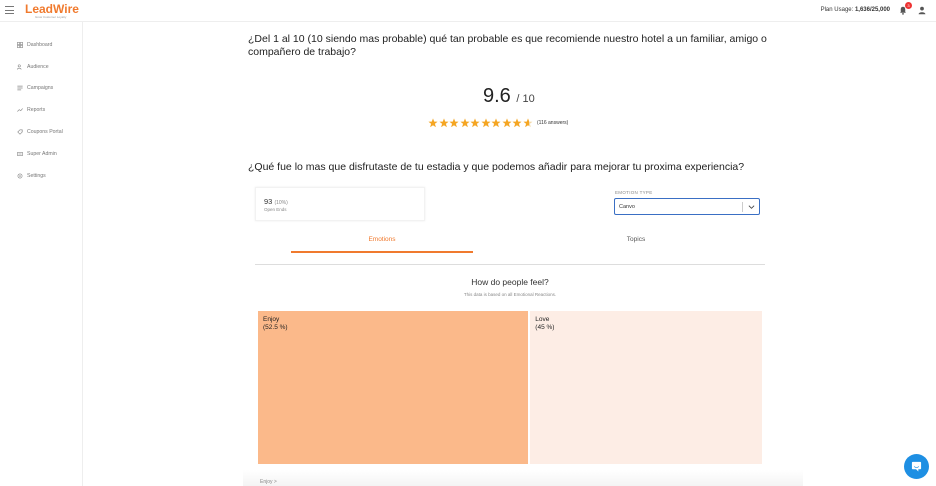 This screenshot has height=486, width=936. Describe the element at coordinates (20, 88) in the screenshot. I see `campaigns-icon` at that location.